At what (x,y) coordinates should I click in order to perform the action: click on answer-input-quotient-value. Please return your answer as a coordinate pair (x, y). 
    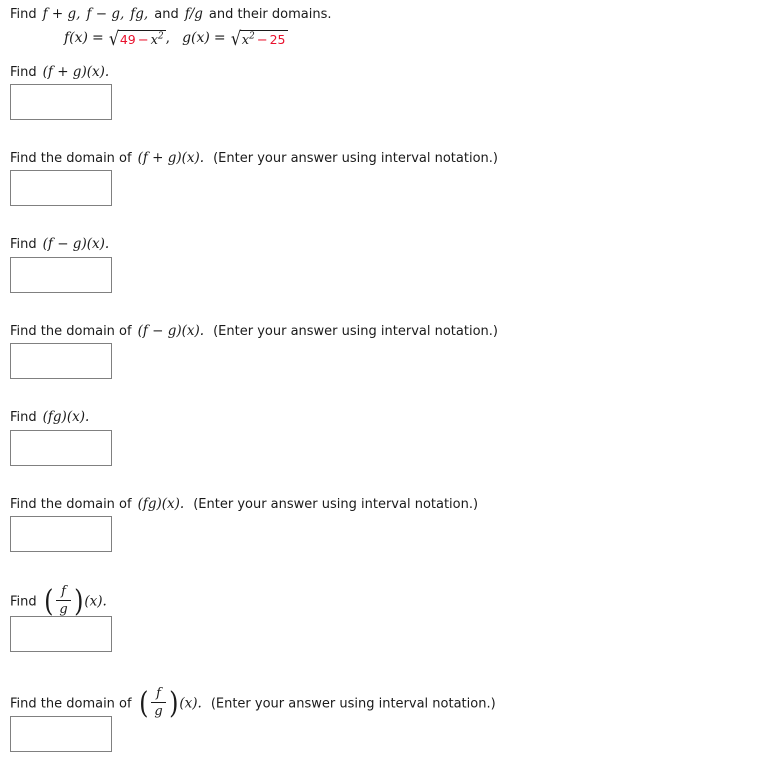
    Looking at the image, I should click on (61, 634).